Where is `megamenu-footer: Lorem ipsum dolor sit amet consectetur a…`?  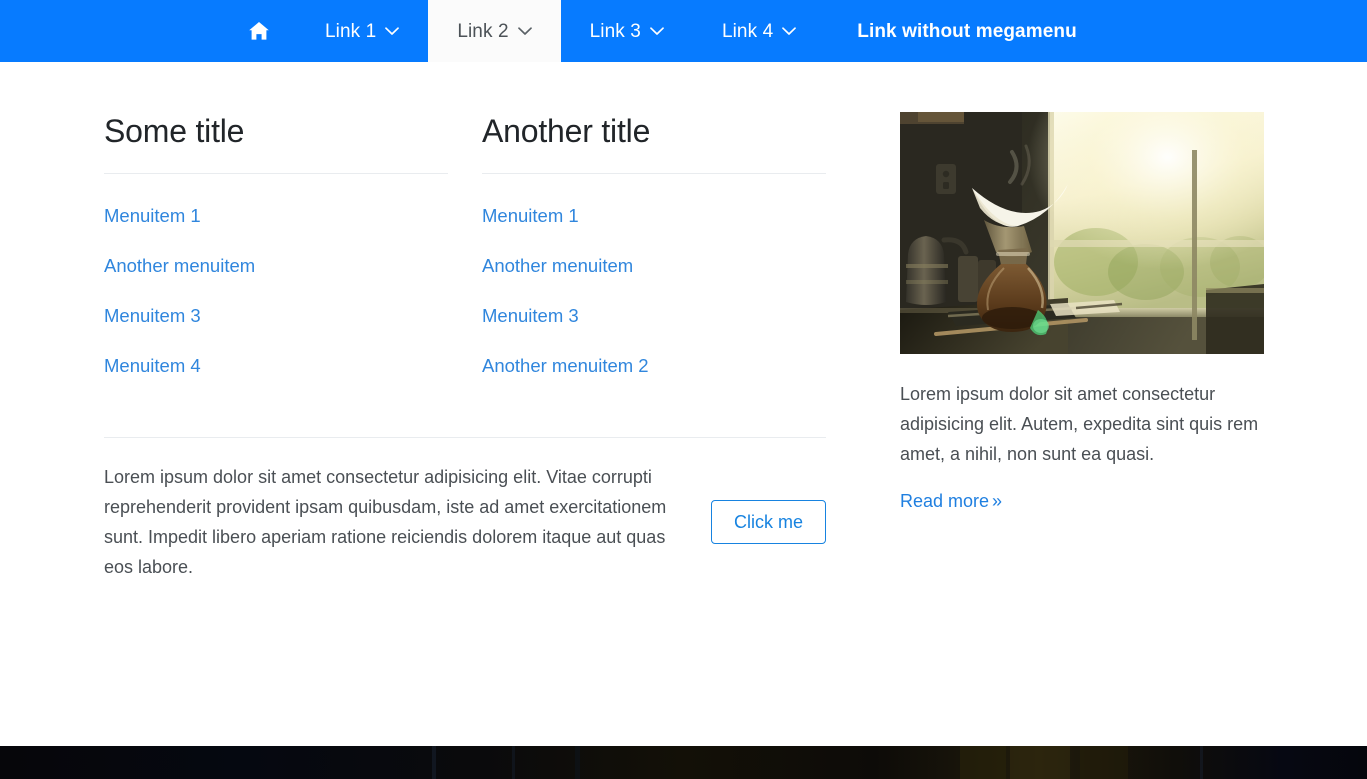
megamenu-footer: Lorem ipsum dolor sit amet consectetur a… is located at coordinates (465, 522).